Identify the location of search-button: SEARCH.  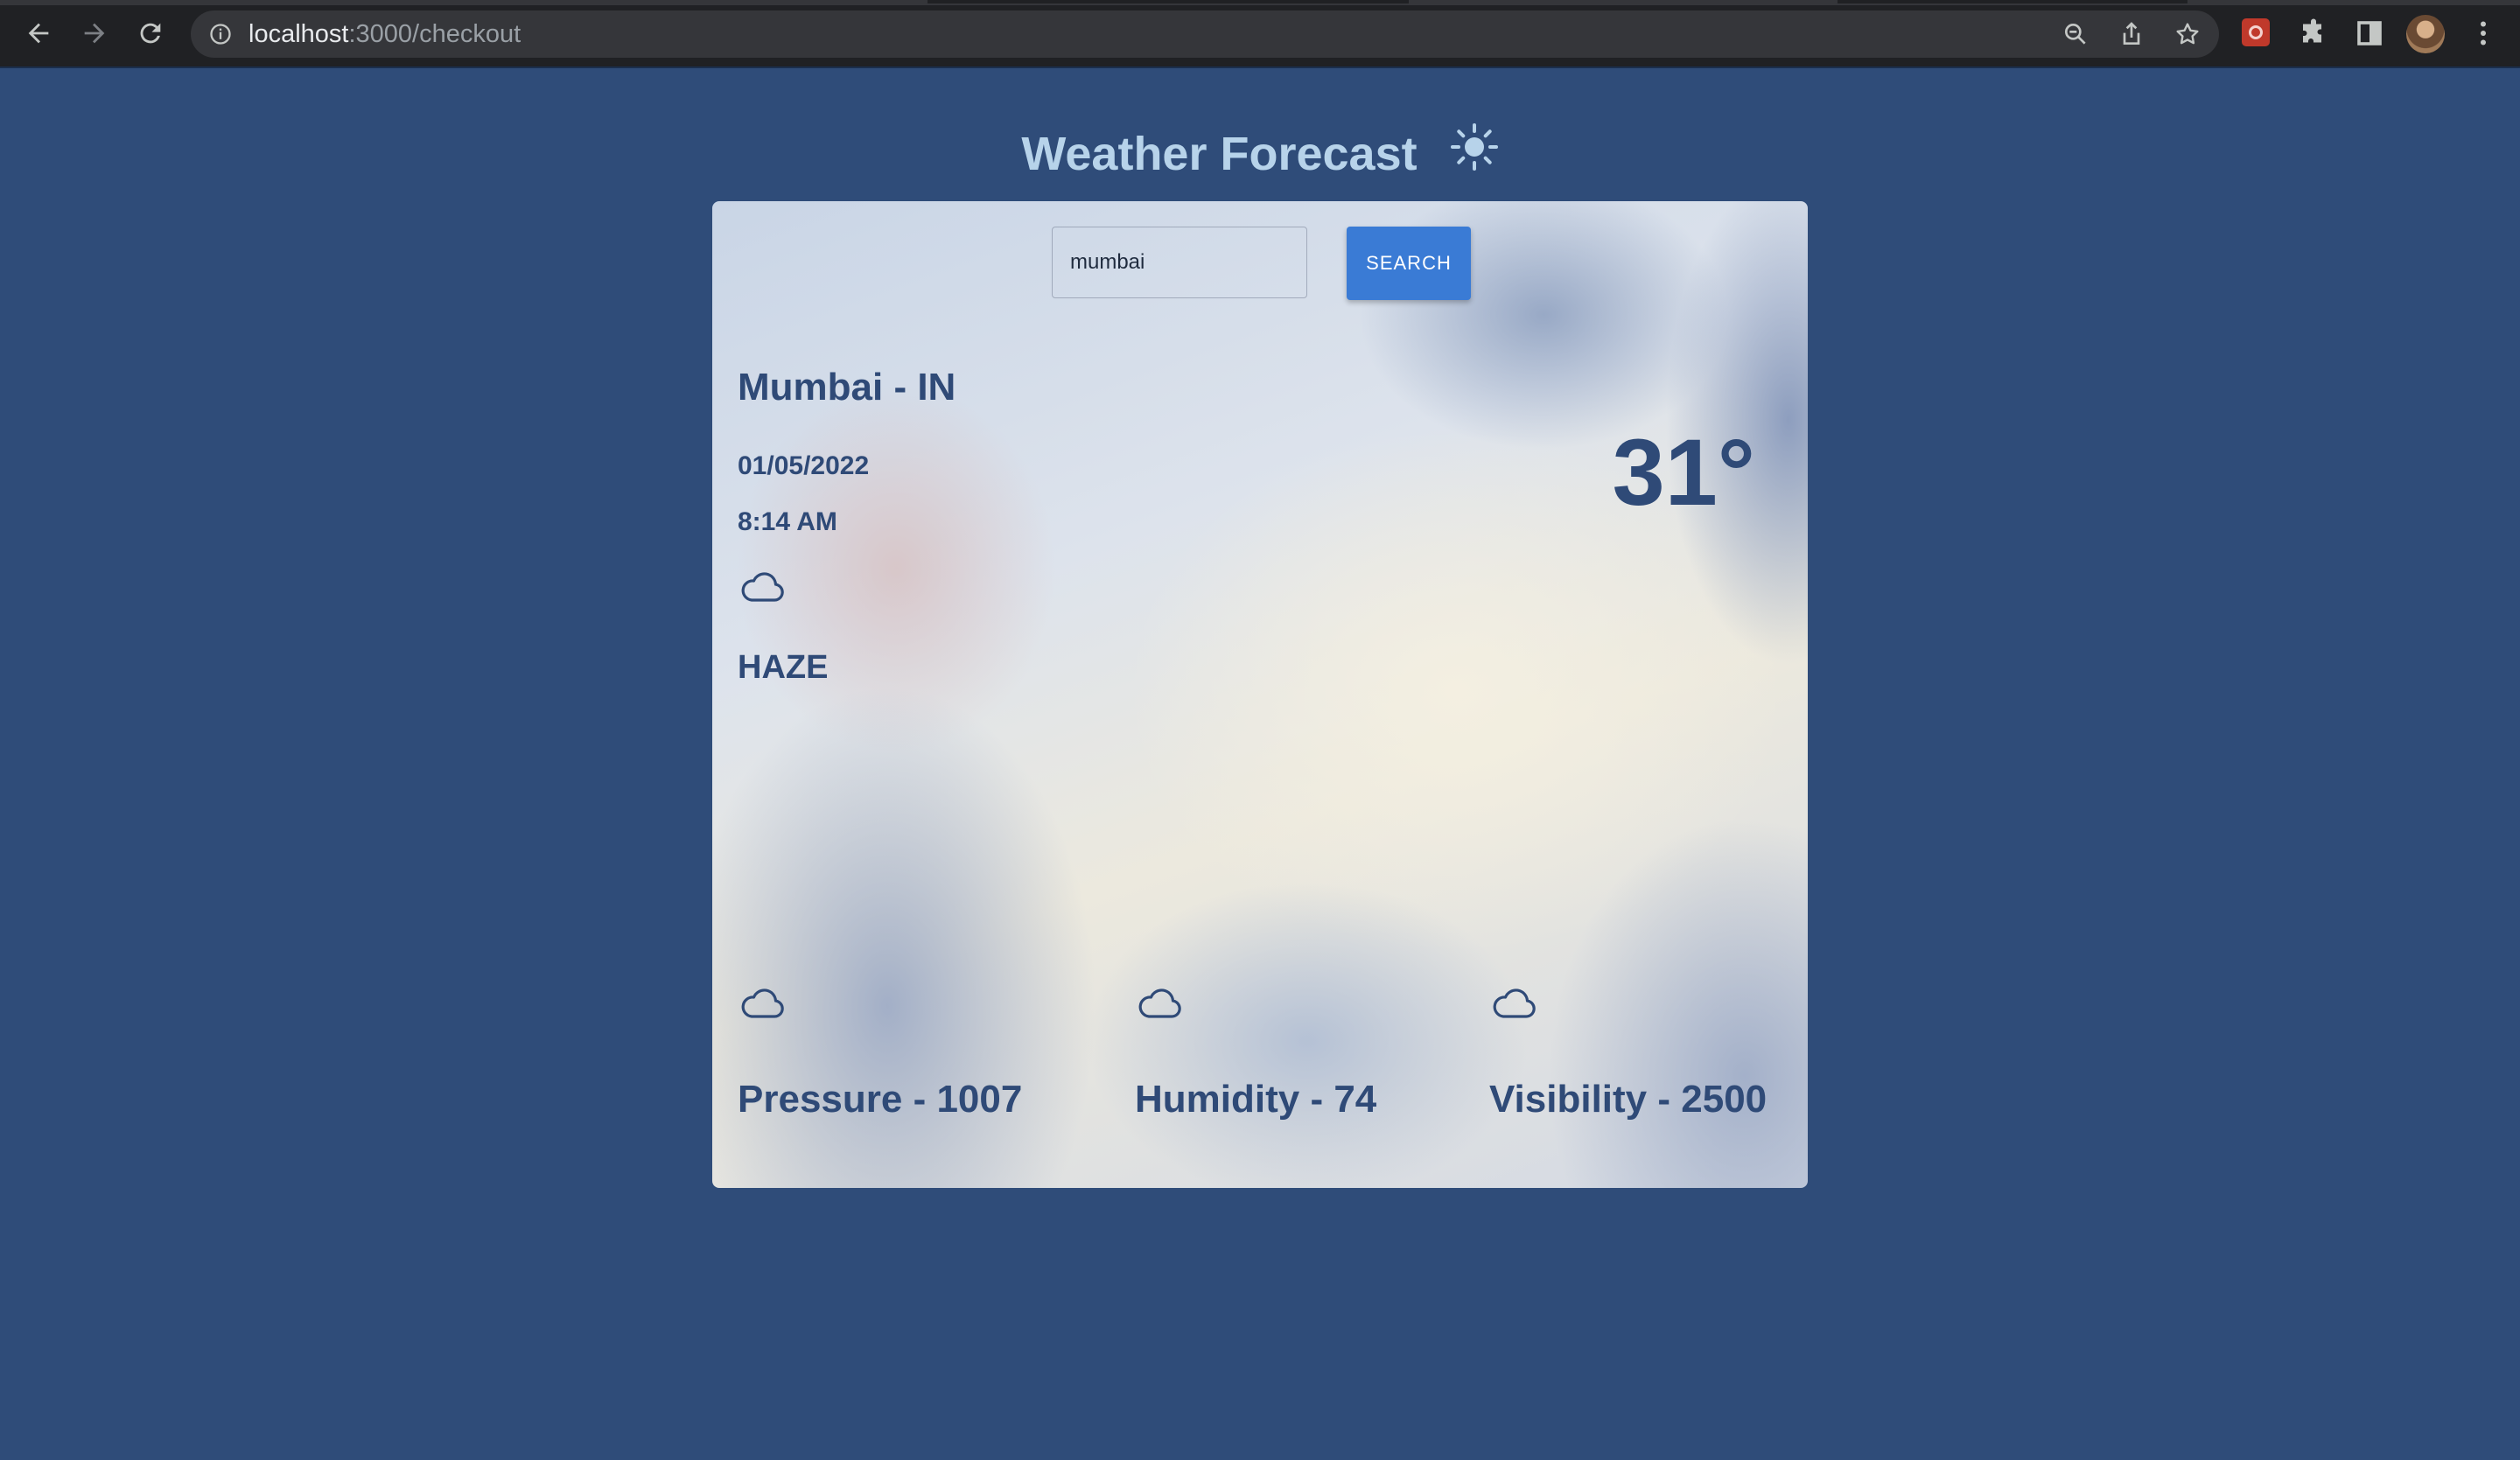
(1409, 264).